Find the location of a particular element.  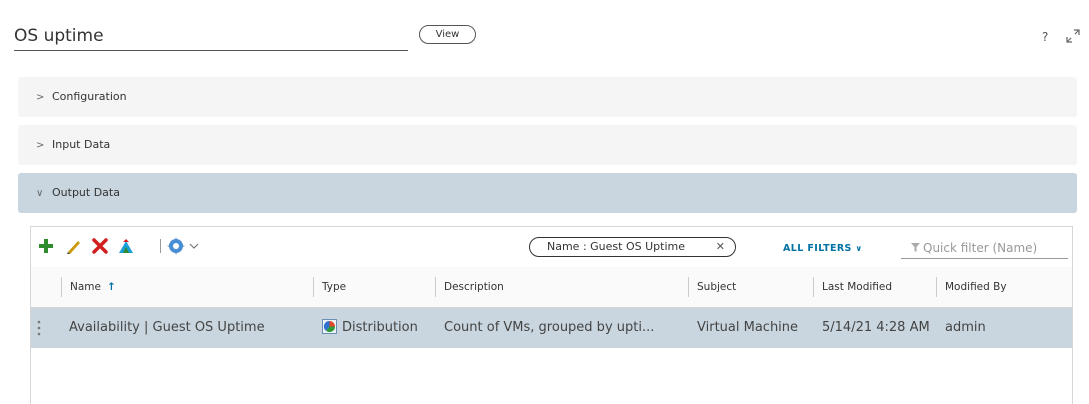

filter-icon is located at coordinates (915, 247).